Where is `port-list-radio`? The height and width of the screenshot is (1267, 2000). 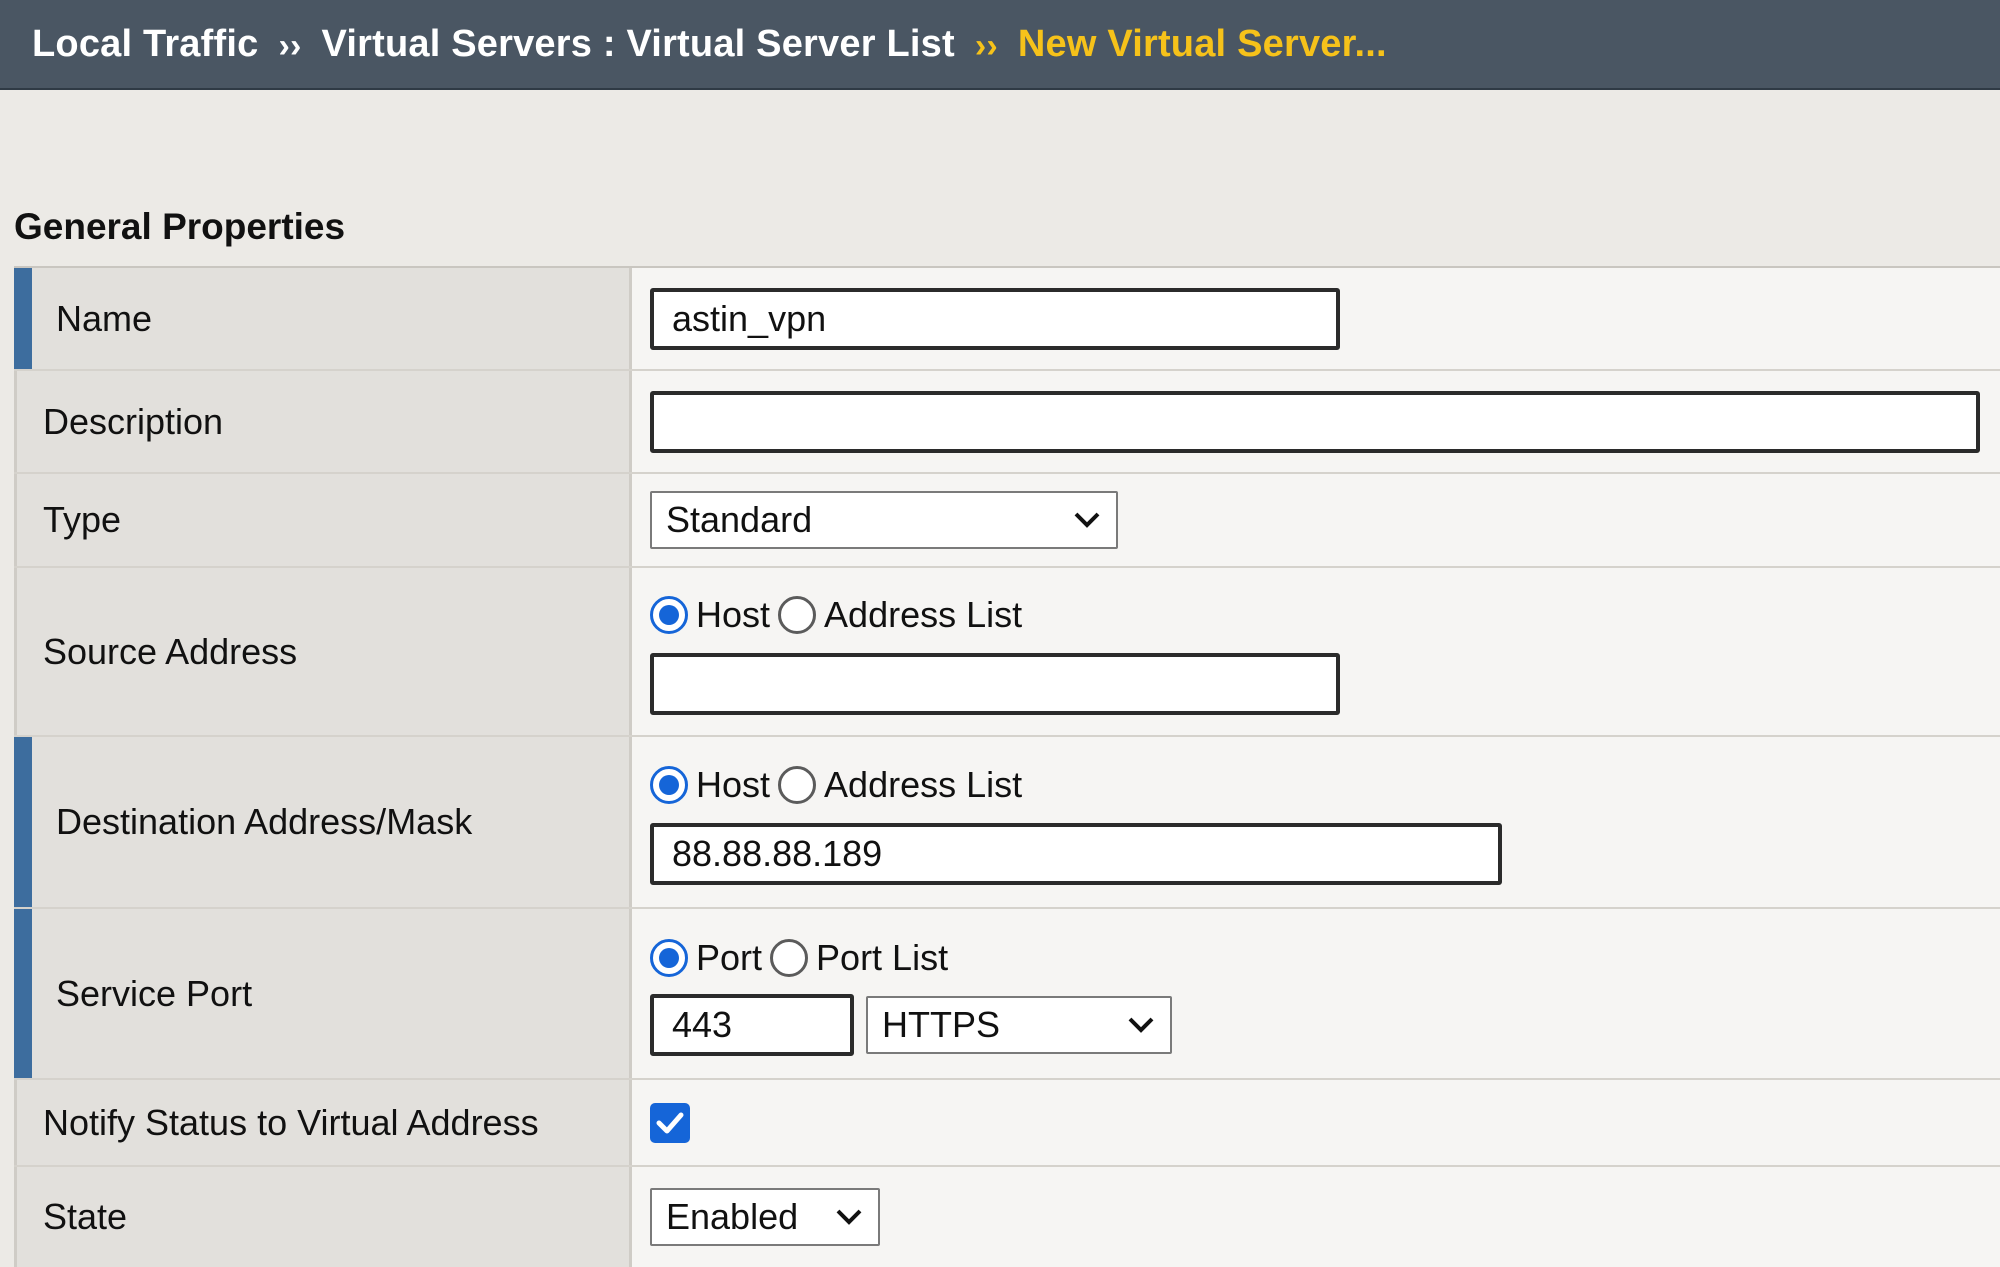 port-list-radio is located at coordinates (789, 957).